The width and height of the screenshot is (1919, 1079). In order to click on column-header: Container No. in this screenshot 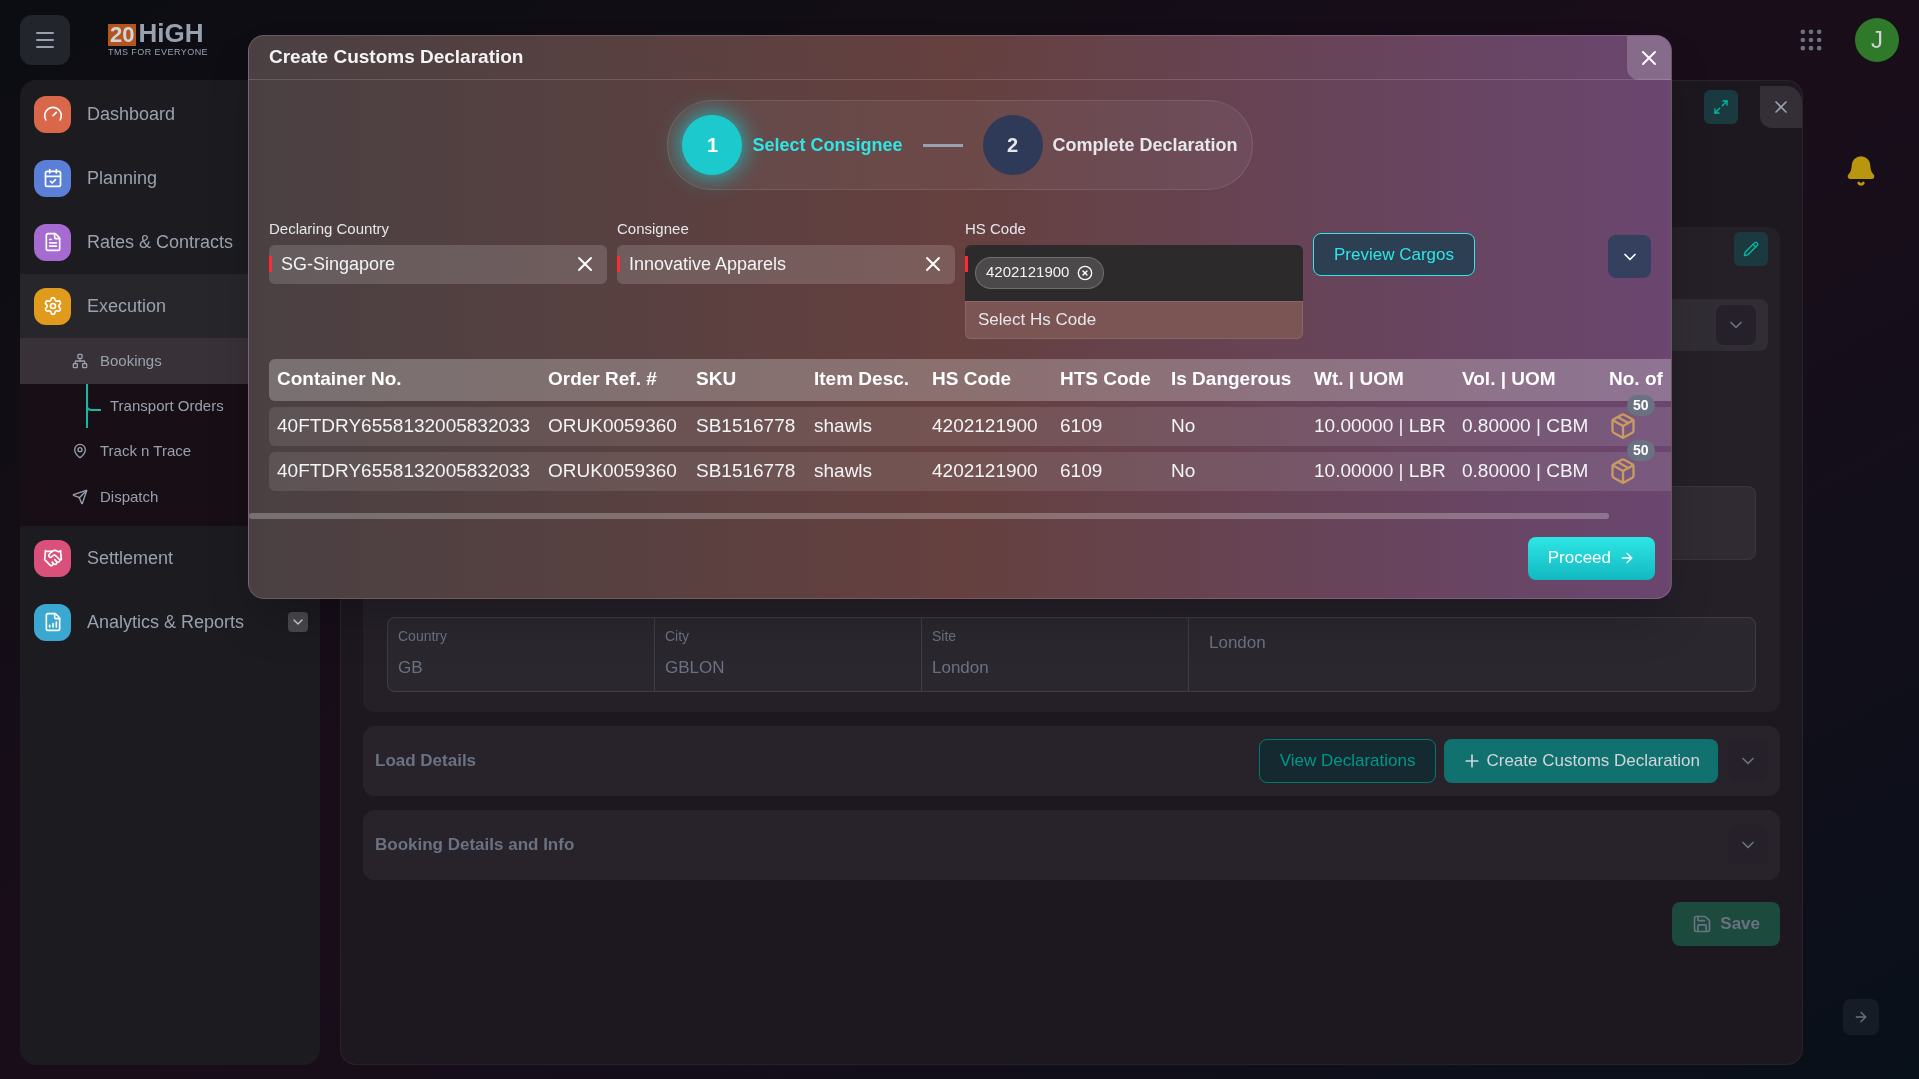, I will do `click(340, 379)`.